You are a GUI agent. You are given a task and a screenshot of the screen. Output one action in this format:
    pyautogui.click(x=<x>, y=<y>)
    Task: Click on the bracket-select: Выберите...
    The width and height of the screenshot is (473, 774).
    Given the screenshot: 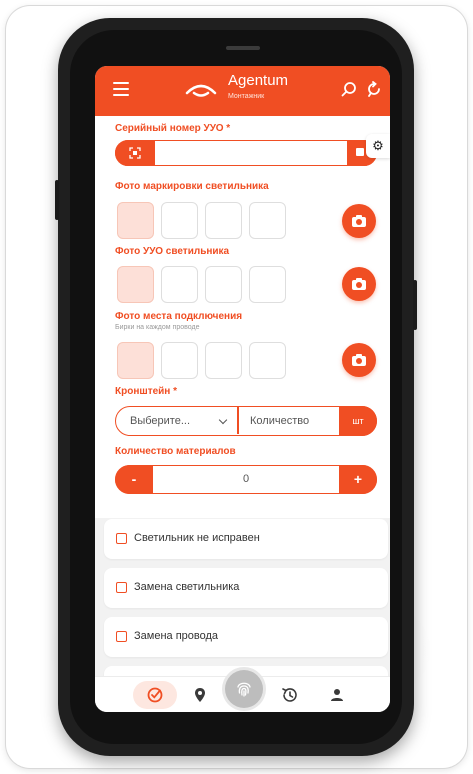 What is the action you would take?
    pyautogui.click(x=160, y=421)
    